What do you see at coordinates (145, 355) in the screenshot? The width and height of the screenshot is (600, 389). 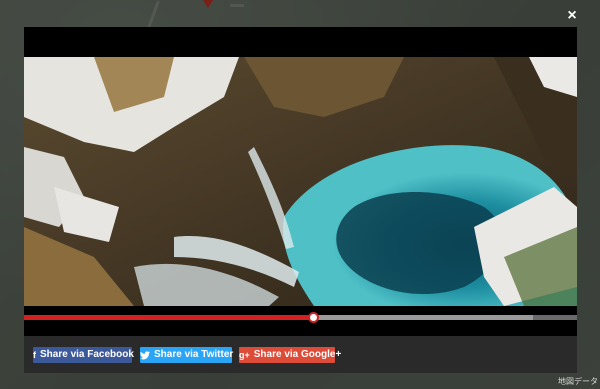 I see `twitter-icon` at bounding box center [145, 355].